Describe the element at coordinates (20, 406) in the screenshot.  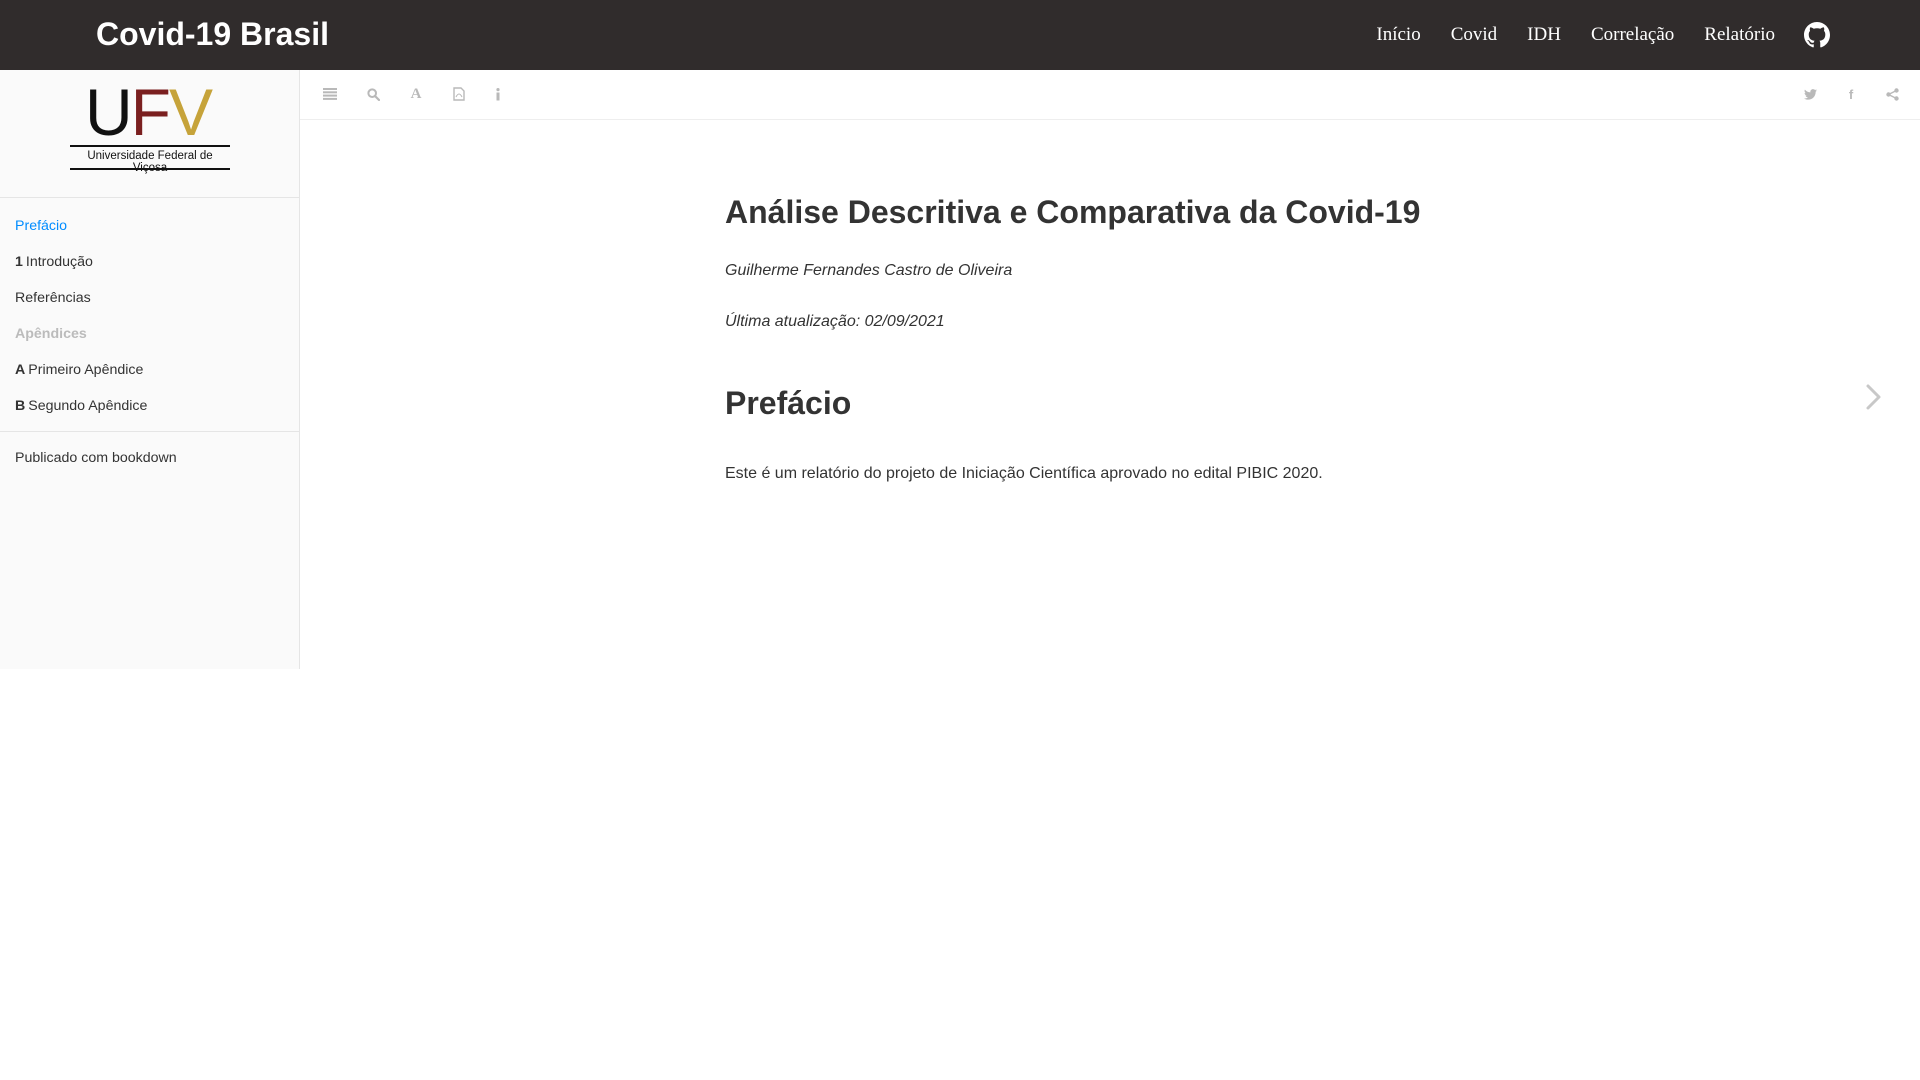
I see `toc-item-number: B` at that location.